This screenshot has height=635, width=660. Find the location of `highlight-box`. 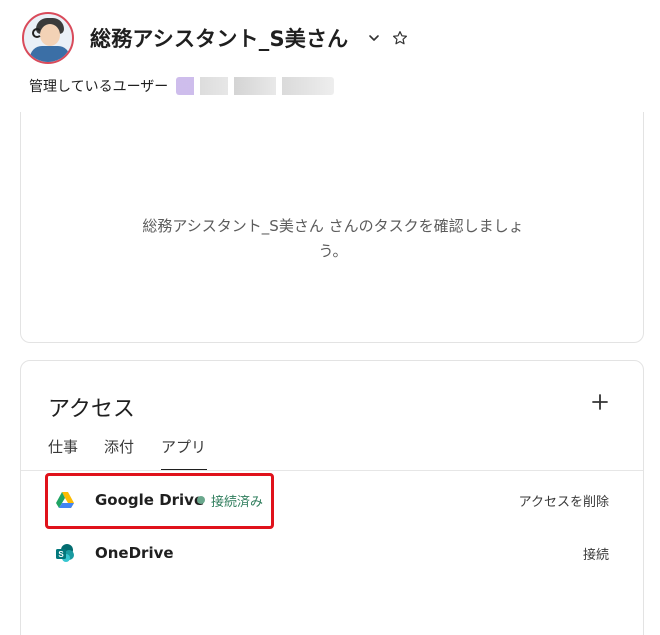

highlight-box is located at coordinates (159, 501).